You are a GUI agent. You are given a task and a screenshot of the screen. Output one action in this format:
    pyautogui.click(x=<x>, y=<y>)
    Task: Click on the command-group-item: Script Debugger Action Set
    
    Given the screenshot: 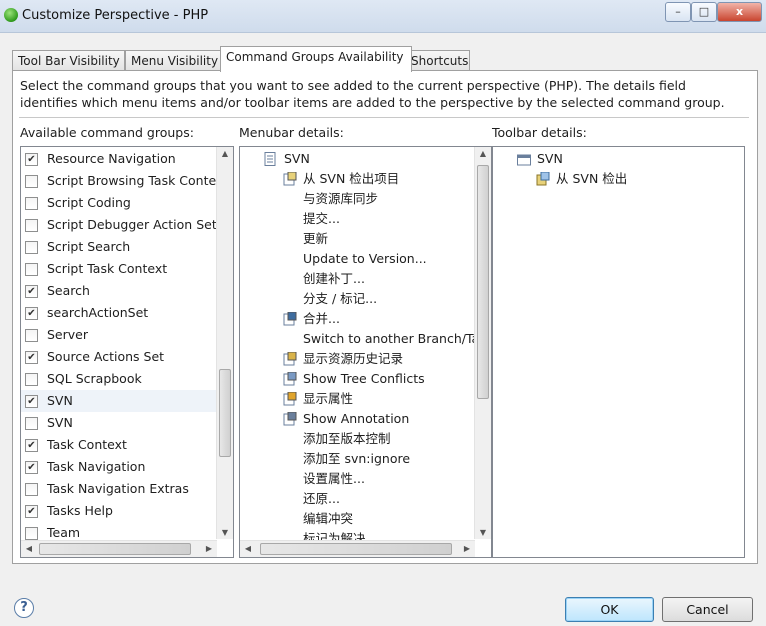 What is the action you would take?
    pyautogui.click(x=119, y=225)
    